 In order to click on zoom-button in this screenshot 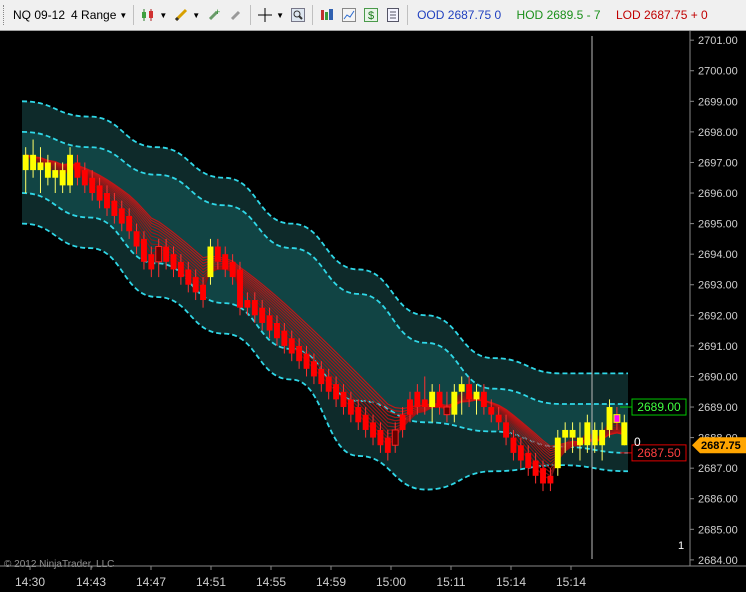, I will do `click(298, 15)`.